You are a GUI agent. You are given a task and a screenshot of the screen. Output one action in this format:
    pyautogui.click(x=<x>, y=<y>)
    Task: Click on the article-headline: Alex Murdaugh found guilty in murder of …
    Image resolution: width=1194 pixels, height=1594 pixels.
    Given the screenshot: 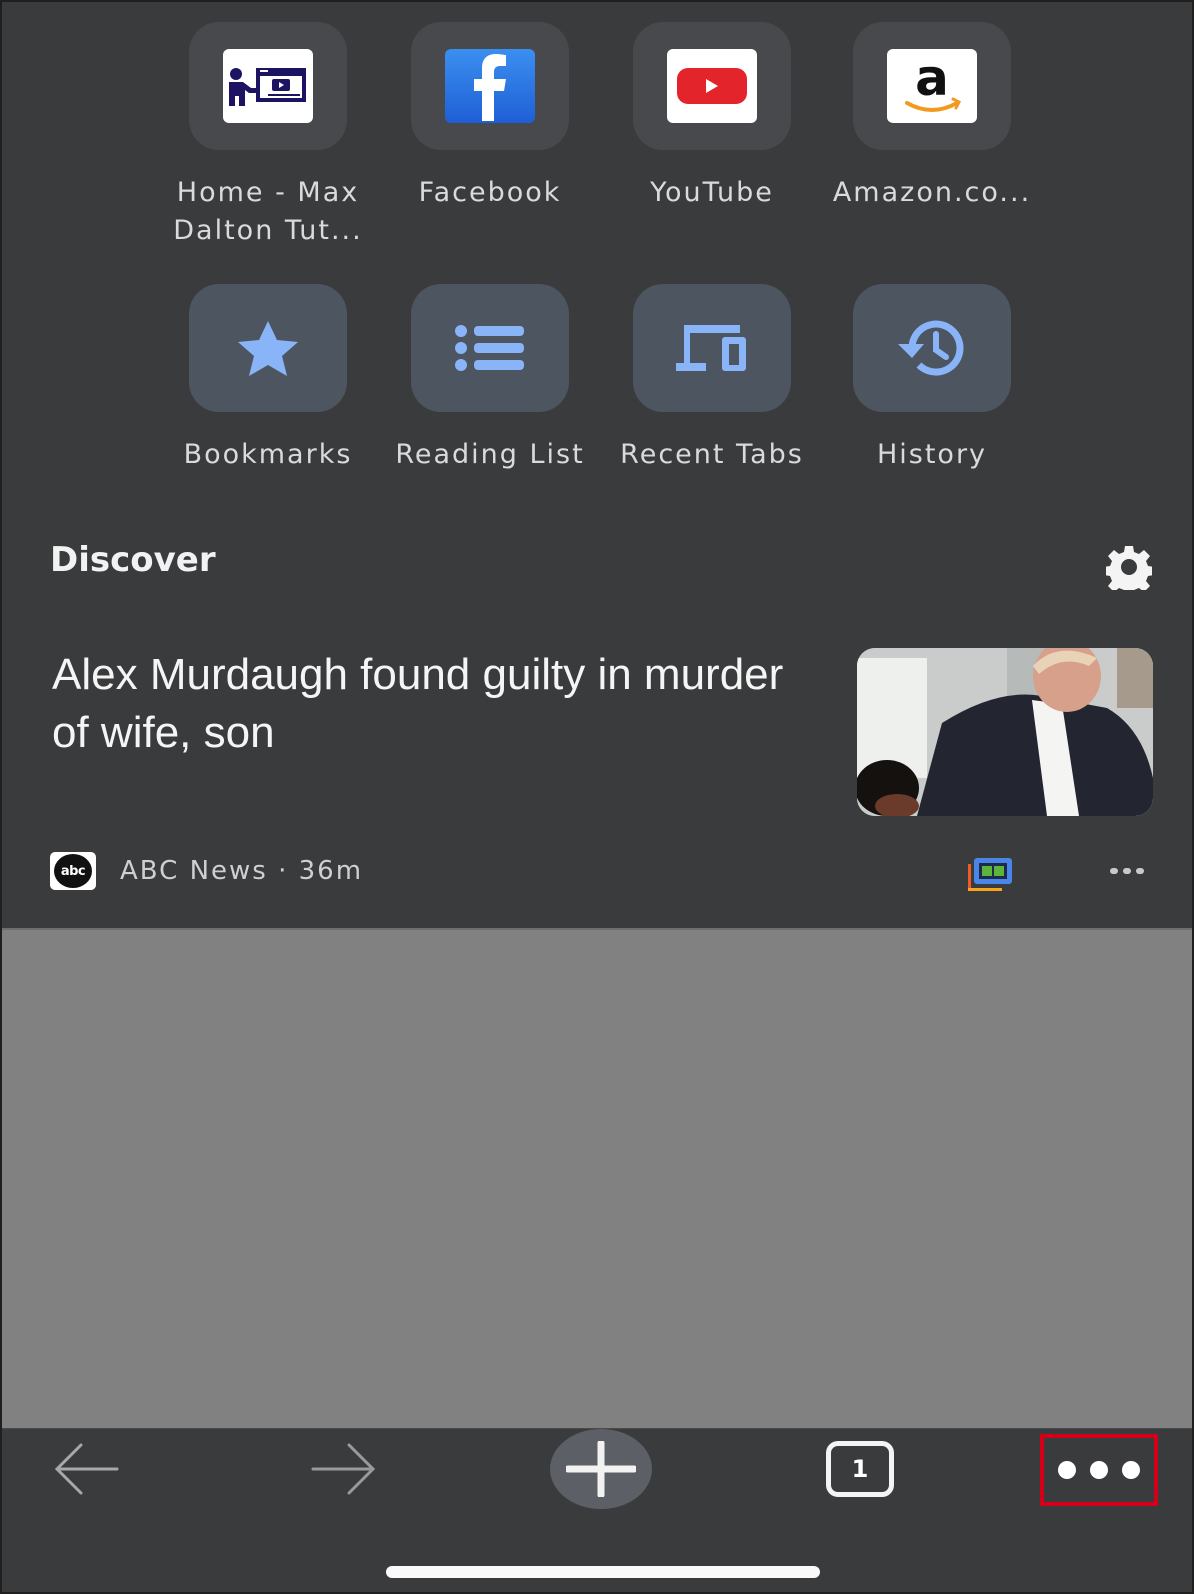 What is the action you would take?
    pyautogui.click(x=442, y=704)
    